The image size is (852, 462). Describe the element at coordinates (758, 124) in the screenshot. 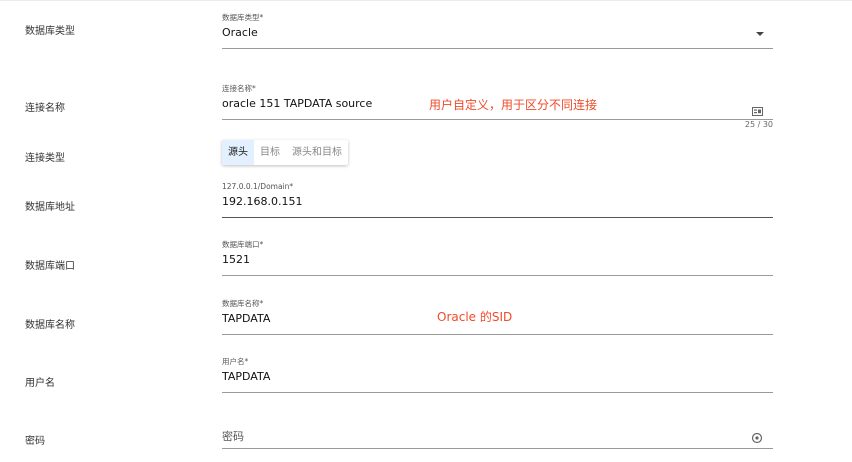

I see `conn-name-counter: 25 / 30` at that location.